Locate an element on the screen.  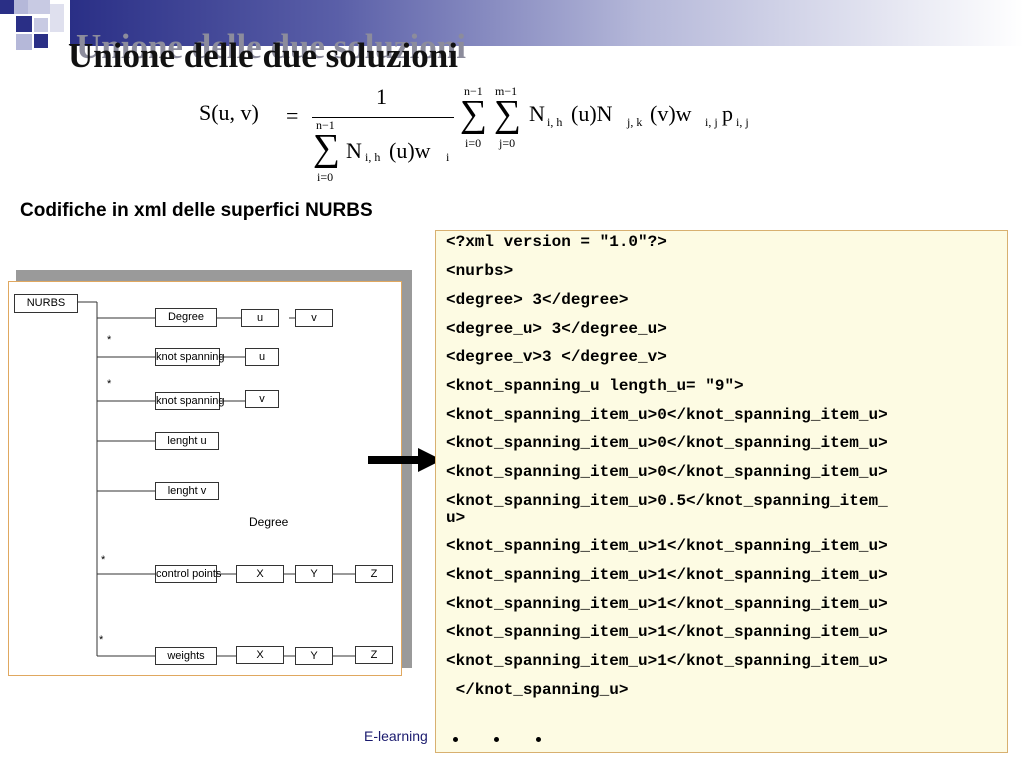
denom-term-sub: i, h is located at coordinates (373, 157).